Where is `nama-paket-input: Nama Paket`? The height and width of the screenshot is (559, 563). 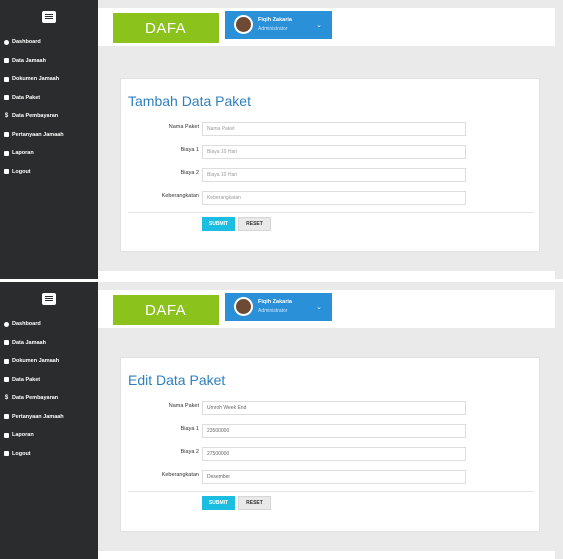 nama-paket-input: Nama Paket is located at coordinates (334, 129).